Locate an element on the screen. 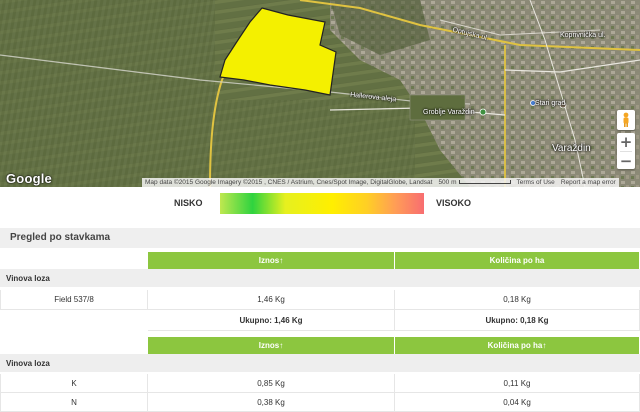 Image resolution: width=640 pixels, height=412 pixels. table-header-row: Iznos↑ Količina po ha↑ is located at coordinates (320, 345).